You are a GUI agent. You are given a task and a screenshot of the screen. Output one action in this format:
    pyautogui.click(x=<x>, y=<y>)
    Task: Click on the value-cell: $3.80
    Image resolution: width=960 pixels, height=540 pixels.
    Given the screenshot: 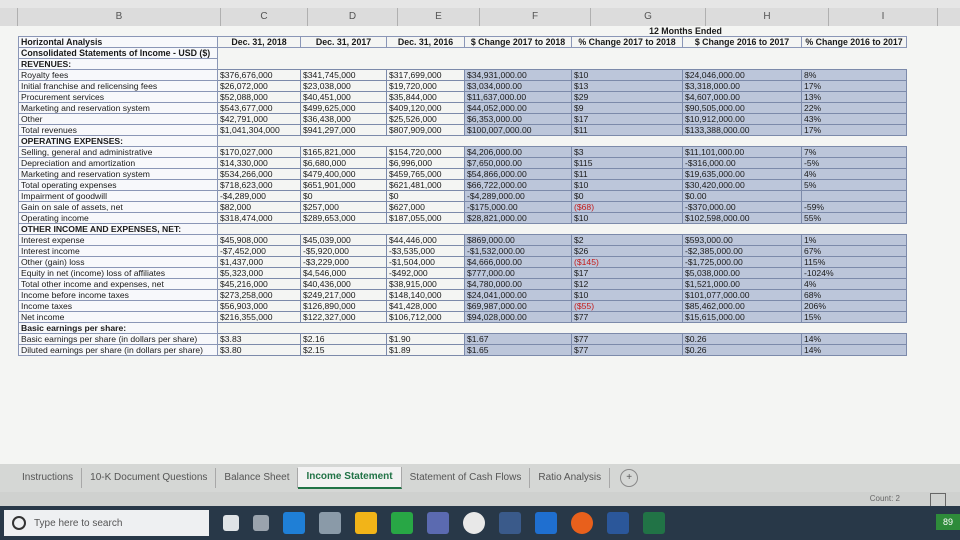 What is the action you would take?
    pyautogui.click(x=259, y=350)
    